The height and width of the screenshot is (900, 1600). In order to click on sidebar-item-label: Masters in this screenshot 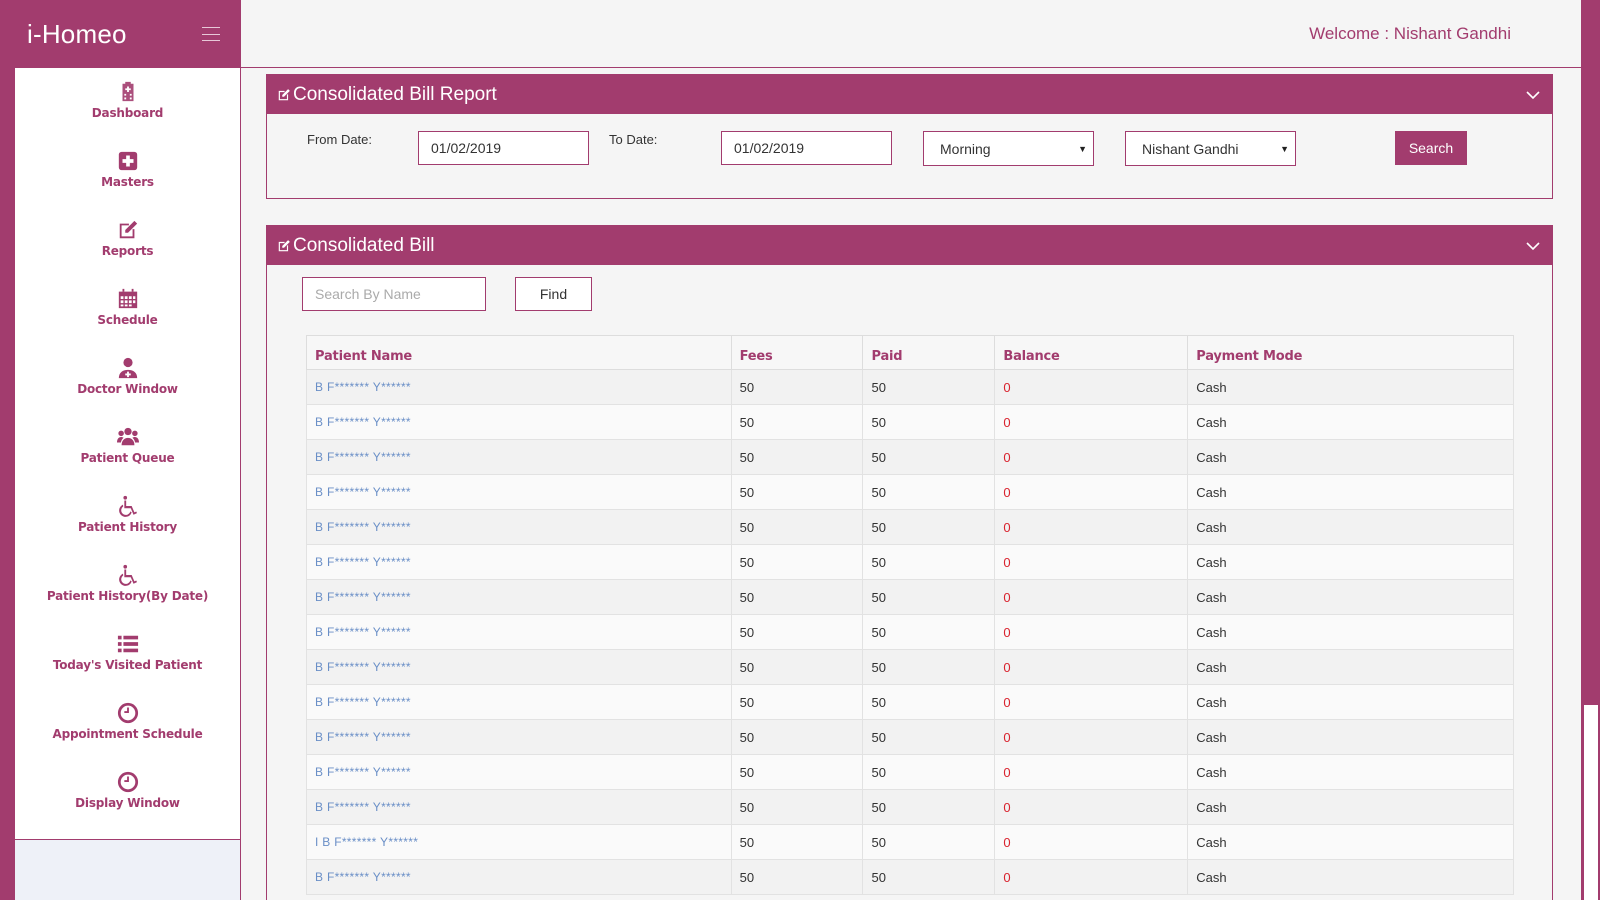, I will do `click(127, 182)`.